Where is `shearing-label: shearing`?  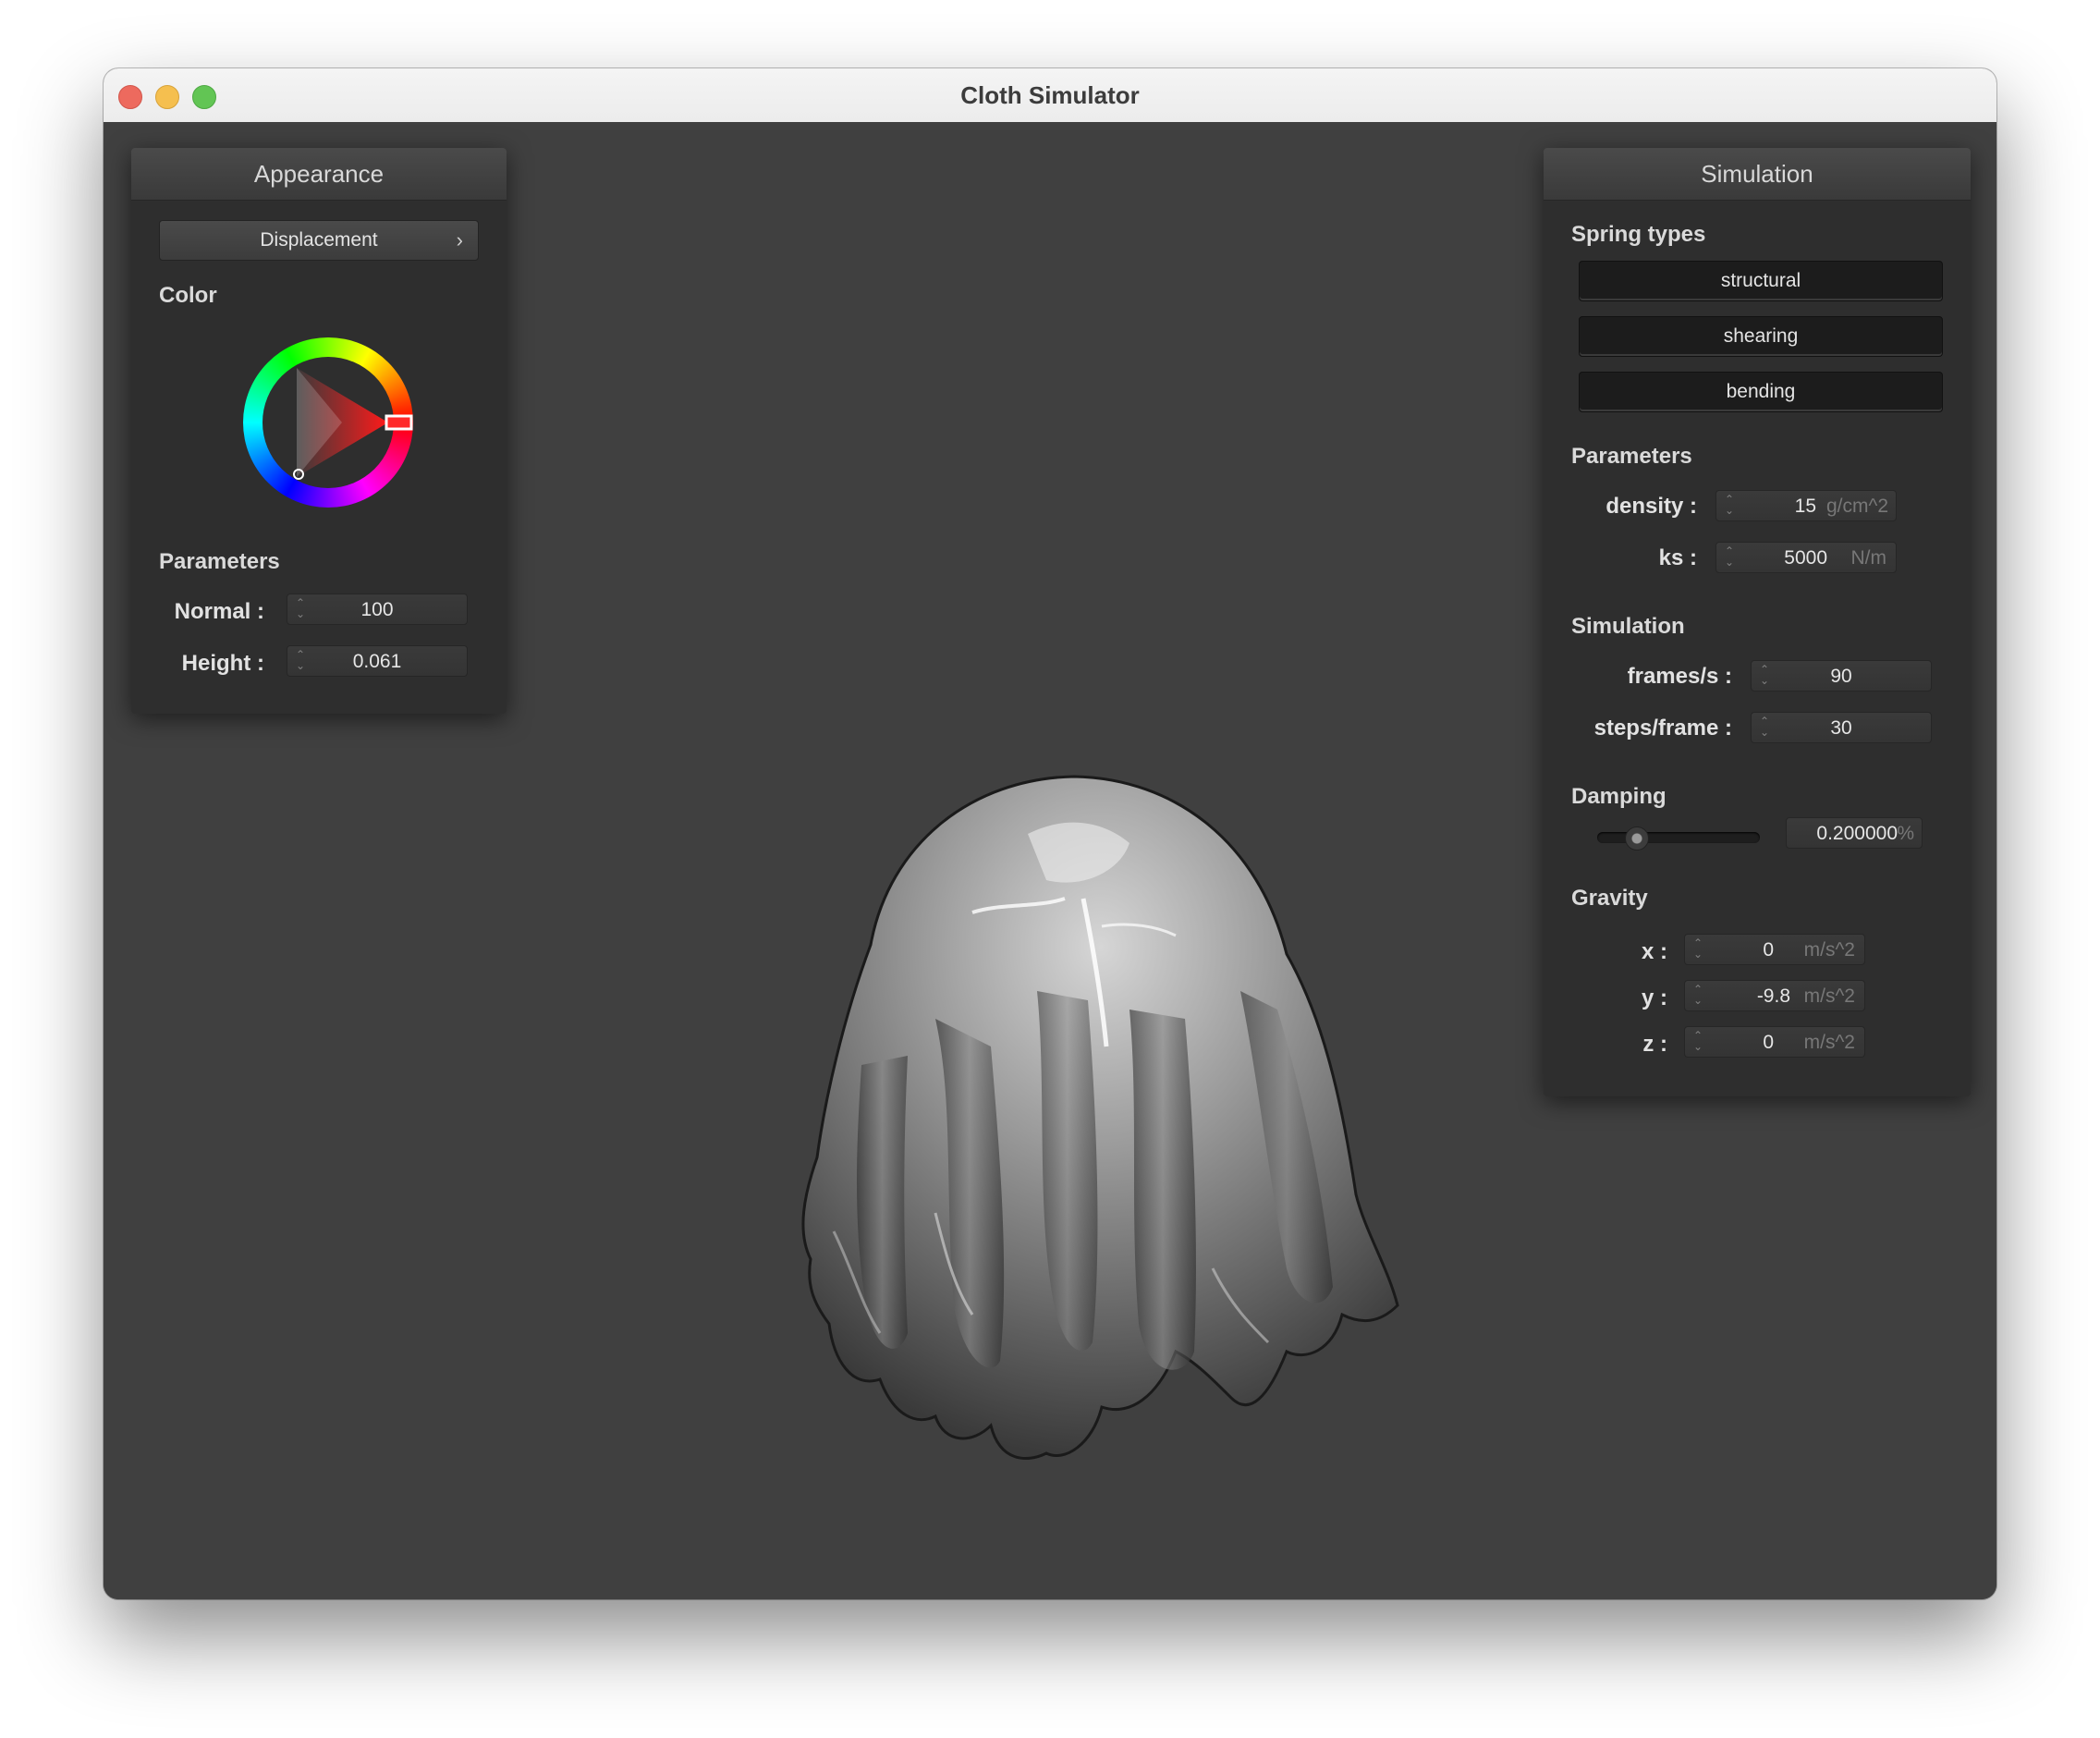 shearing-label: shearing is located at coordinates (1761, 336).